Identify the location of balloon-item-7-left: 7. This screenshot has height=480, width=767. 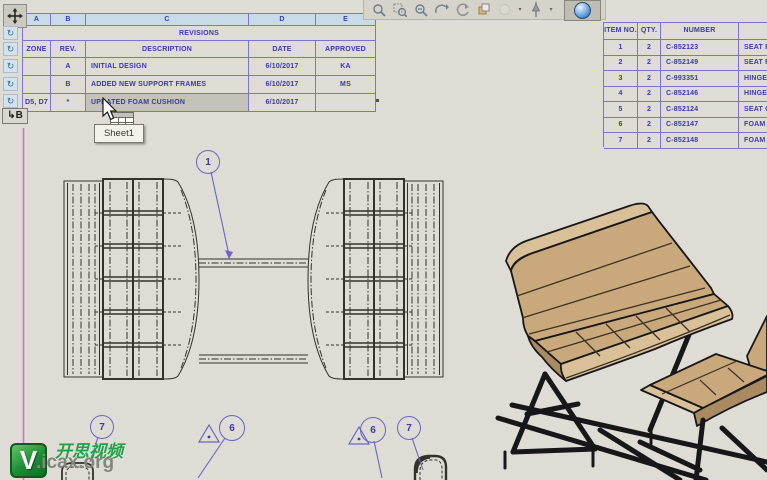
(102, 427).